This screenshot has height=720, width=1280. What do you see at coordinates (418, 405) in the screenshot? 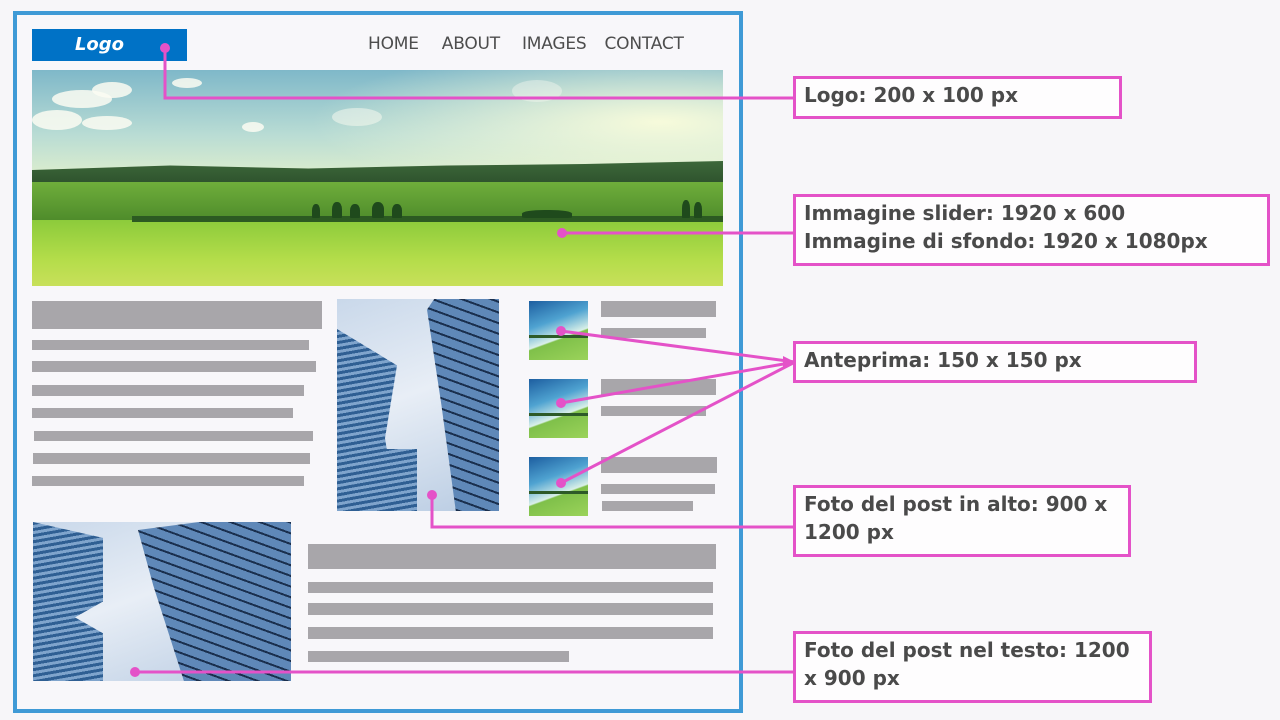
I see `featured-post-photo` at bounding box center [418, 405].